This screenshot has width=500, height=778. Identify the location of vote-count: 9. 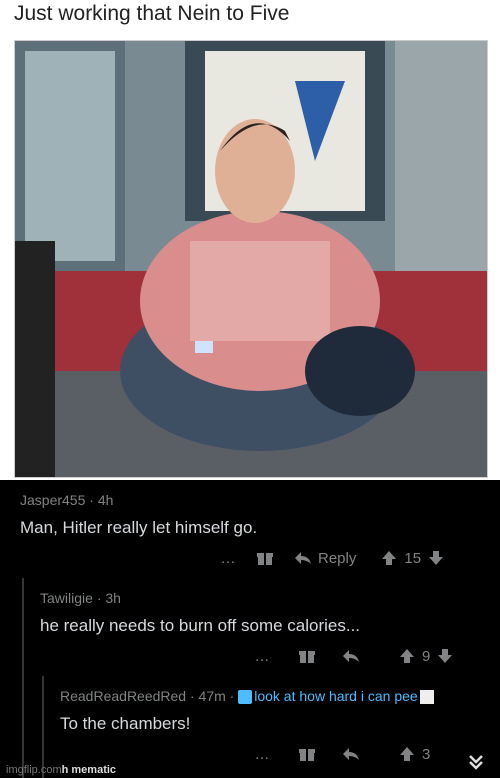
(426, 656).